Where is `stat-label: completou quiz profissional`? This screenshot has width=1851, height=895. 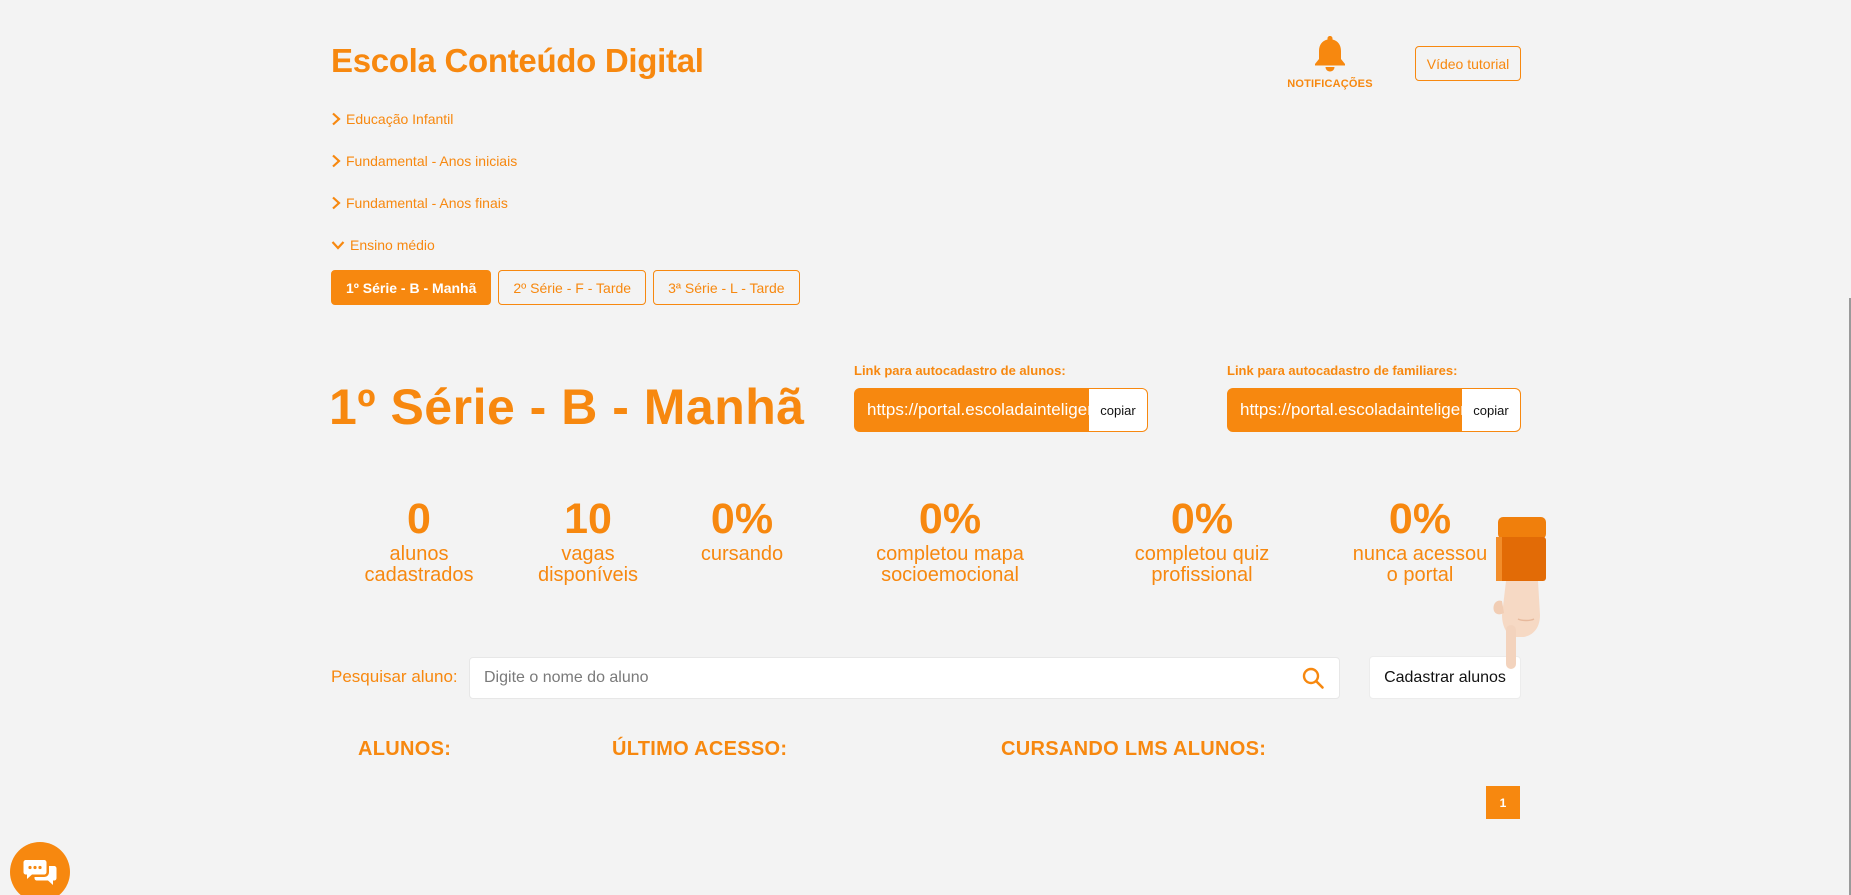
stat-label: completou quiz profissional is located at coordinates (1202, 564).